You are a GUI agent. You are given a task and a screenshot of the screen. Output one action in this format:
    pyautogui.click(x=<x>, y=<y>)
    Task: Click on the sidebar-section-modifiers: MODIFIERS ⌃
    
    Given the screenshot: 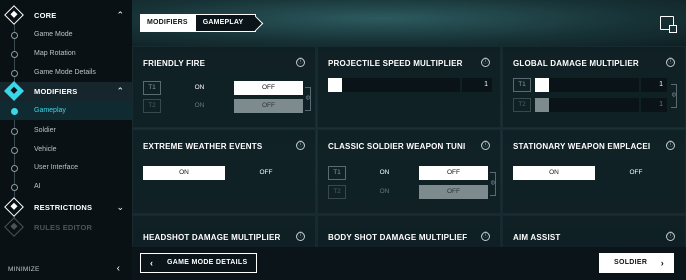 What is the action you would take?
    pyautogui.click(x=66, y=91)
    